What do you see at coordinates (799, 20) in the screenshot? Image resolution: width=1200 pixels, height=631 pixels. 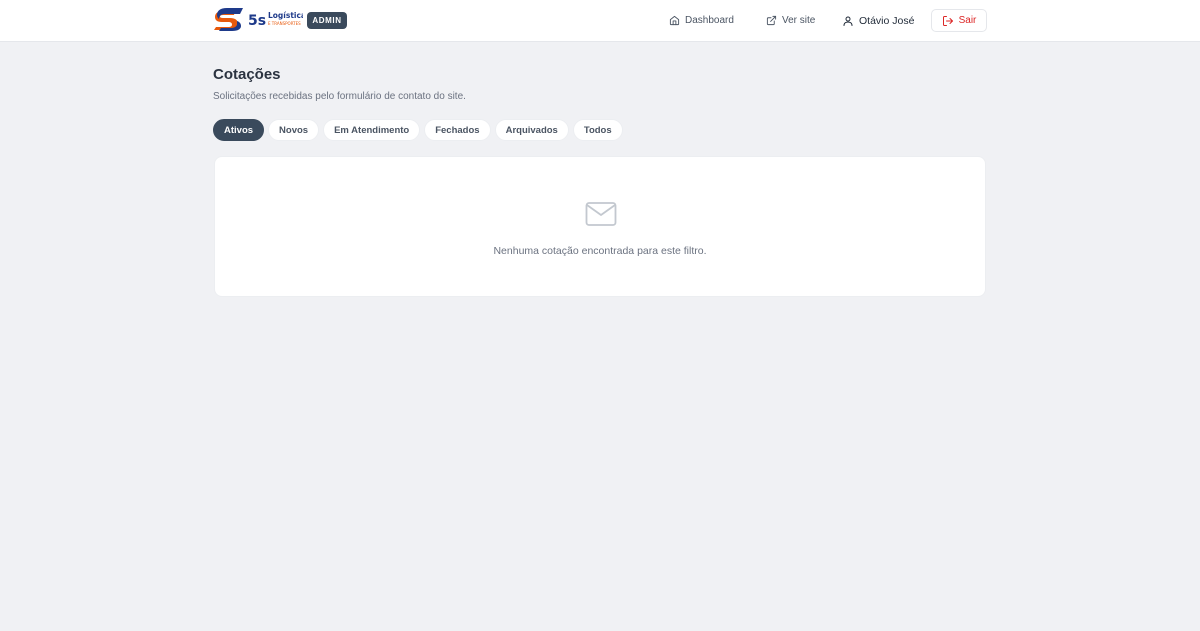 I see `nav-view-site-label: Ver site` at bounding box center [799, 20].